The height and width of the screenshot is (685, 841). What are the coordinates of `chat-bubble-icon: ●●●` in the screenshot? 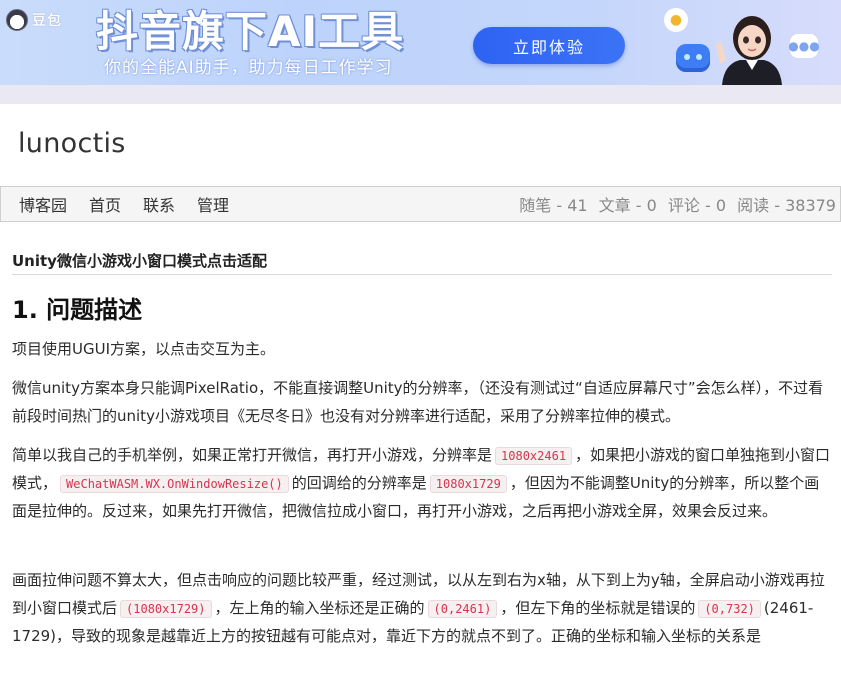 It's located at (804, 46).